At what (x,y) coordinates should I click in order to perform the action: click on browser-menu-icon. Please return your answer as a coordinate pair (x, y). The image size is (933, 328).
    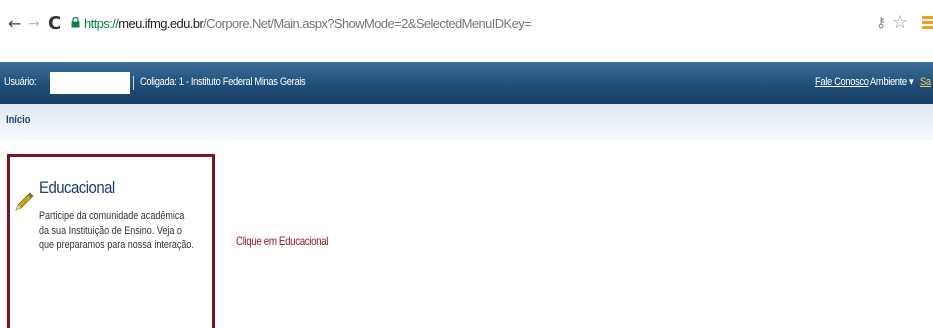
    Looking at the image, I should click on (927, 23).